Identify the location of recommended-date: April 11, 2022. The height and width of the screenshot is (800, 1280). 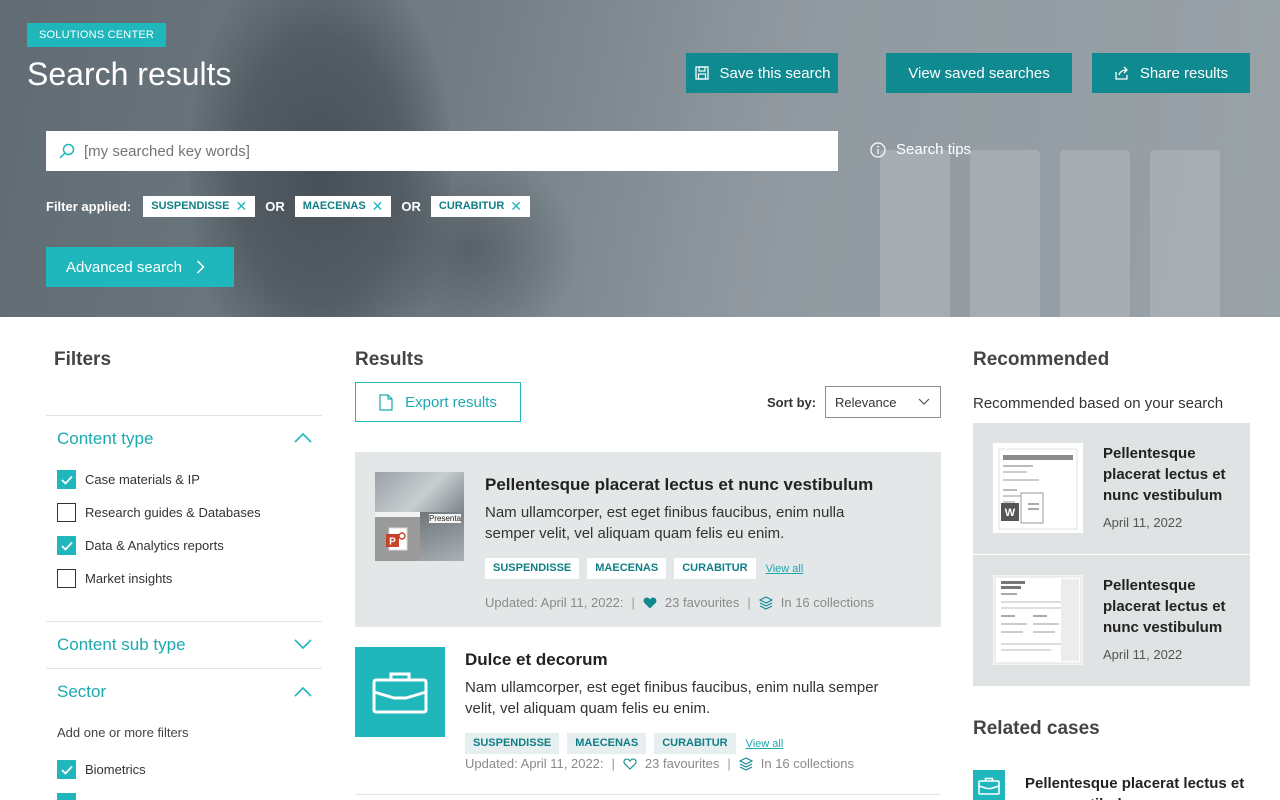
(1143, 522).